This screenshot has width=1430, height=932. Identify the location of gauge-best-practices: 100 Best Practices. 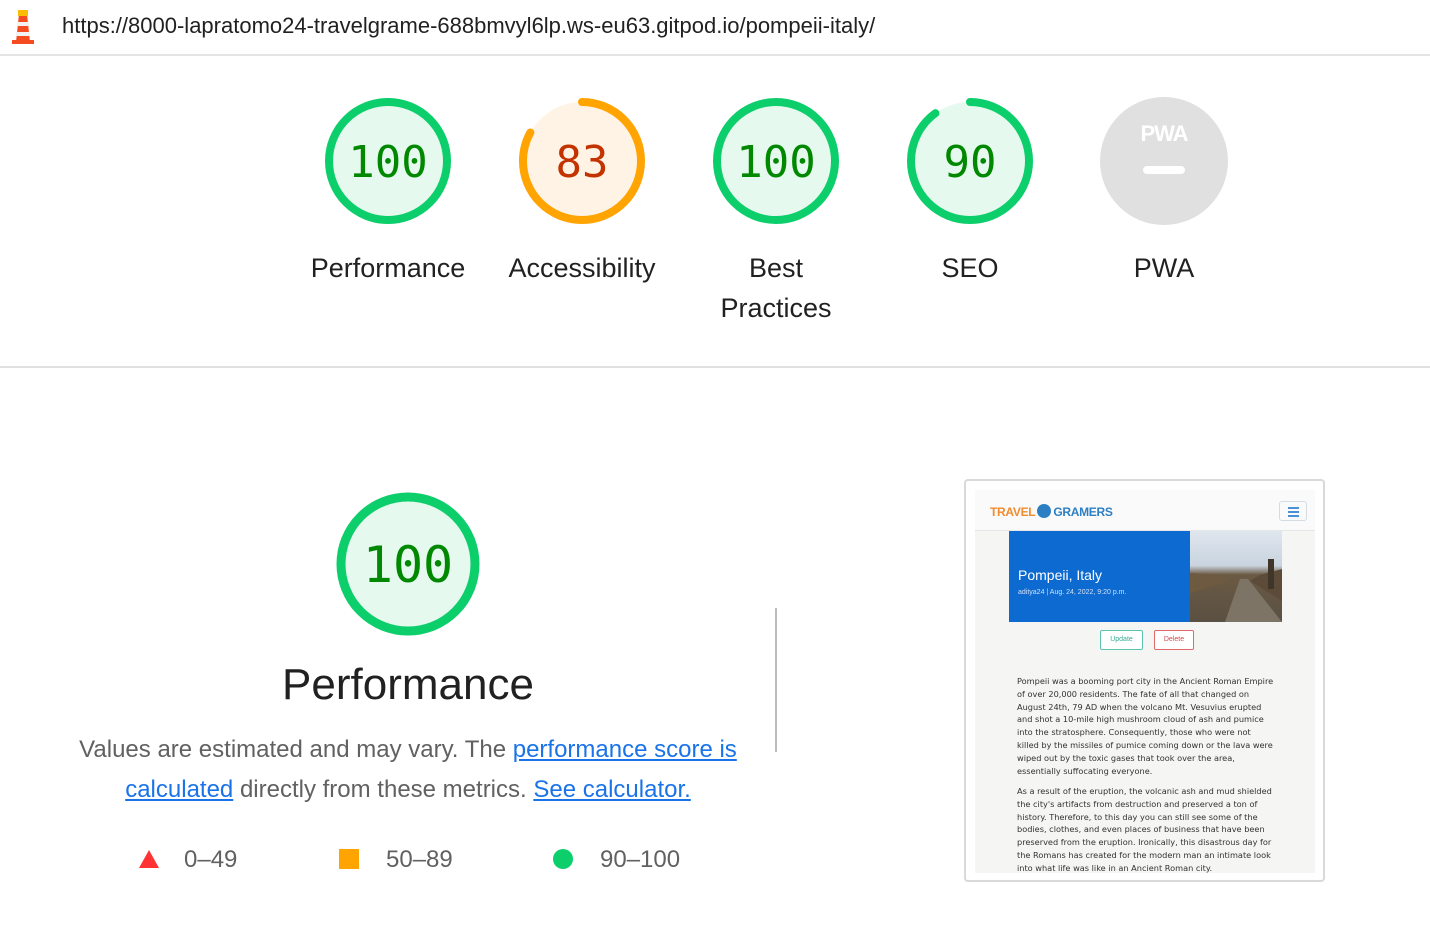
(776, 212).